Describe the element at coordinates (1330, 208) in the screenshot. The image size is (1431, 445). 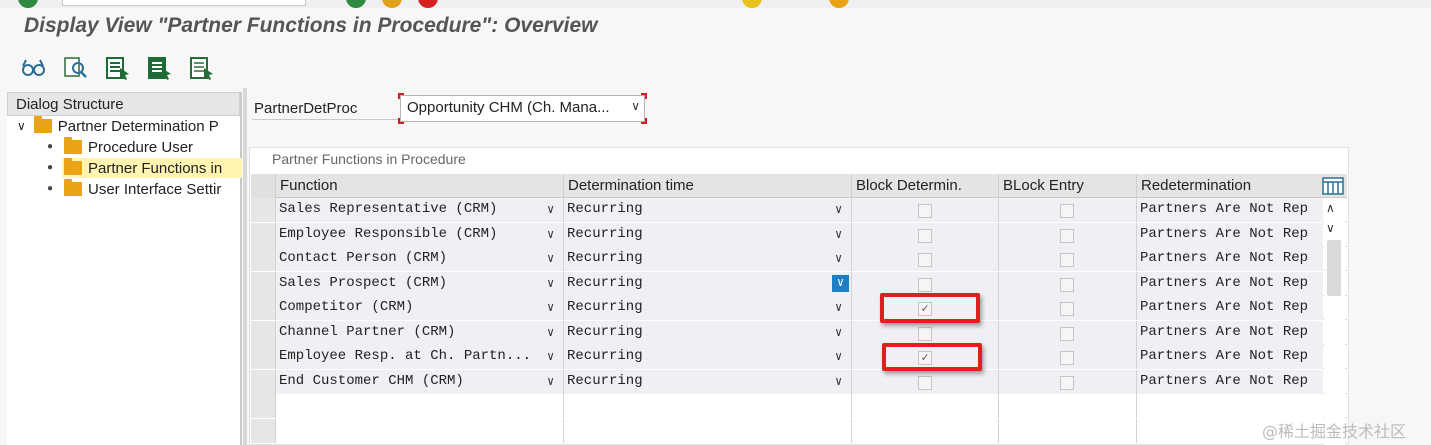
I see `scroll-up-icon: ∧` at that location.